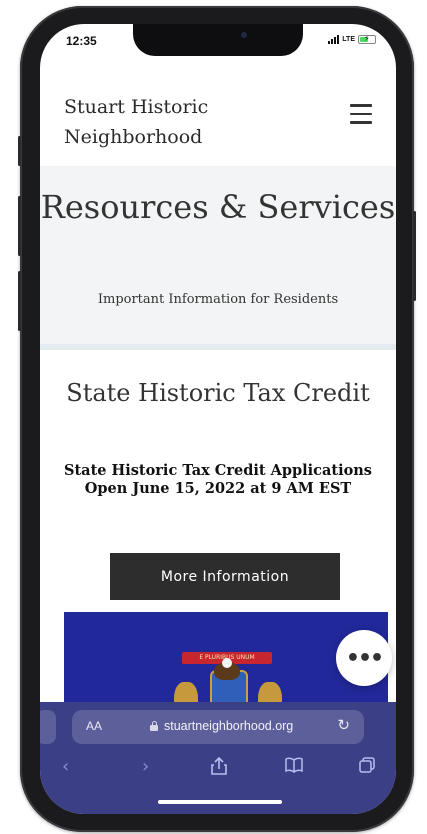 The image size is (427, 834). I want to click on signal-icon, so click(334, 39).